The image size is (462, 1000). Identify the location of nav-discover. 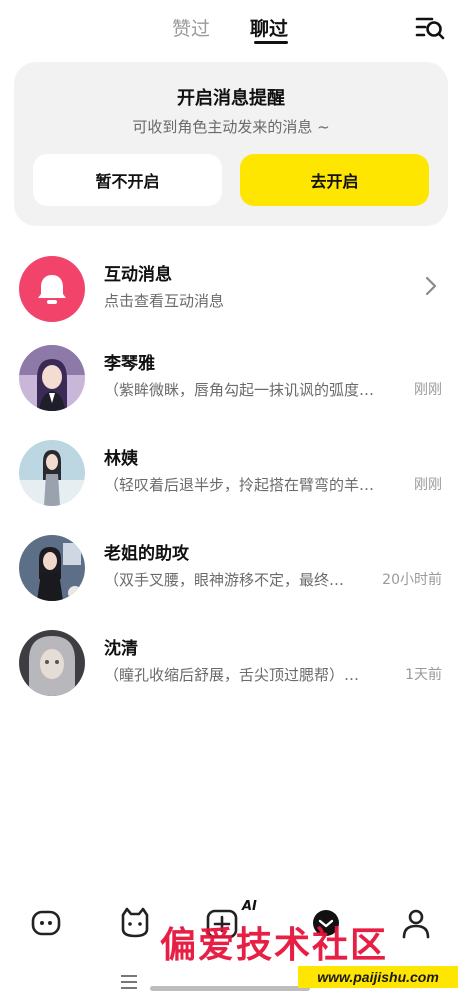
(135, 923).